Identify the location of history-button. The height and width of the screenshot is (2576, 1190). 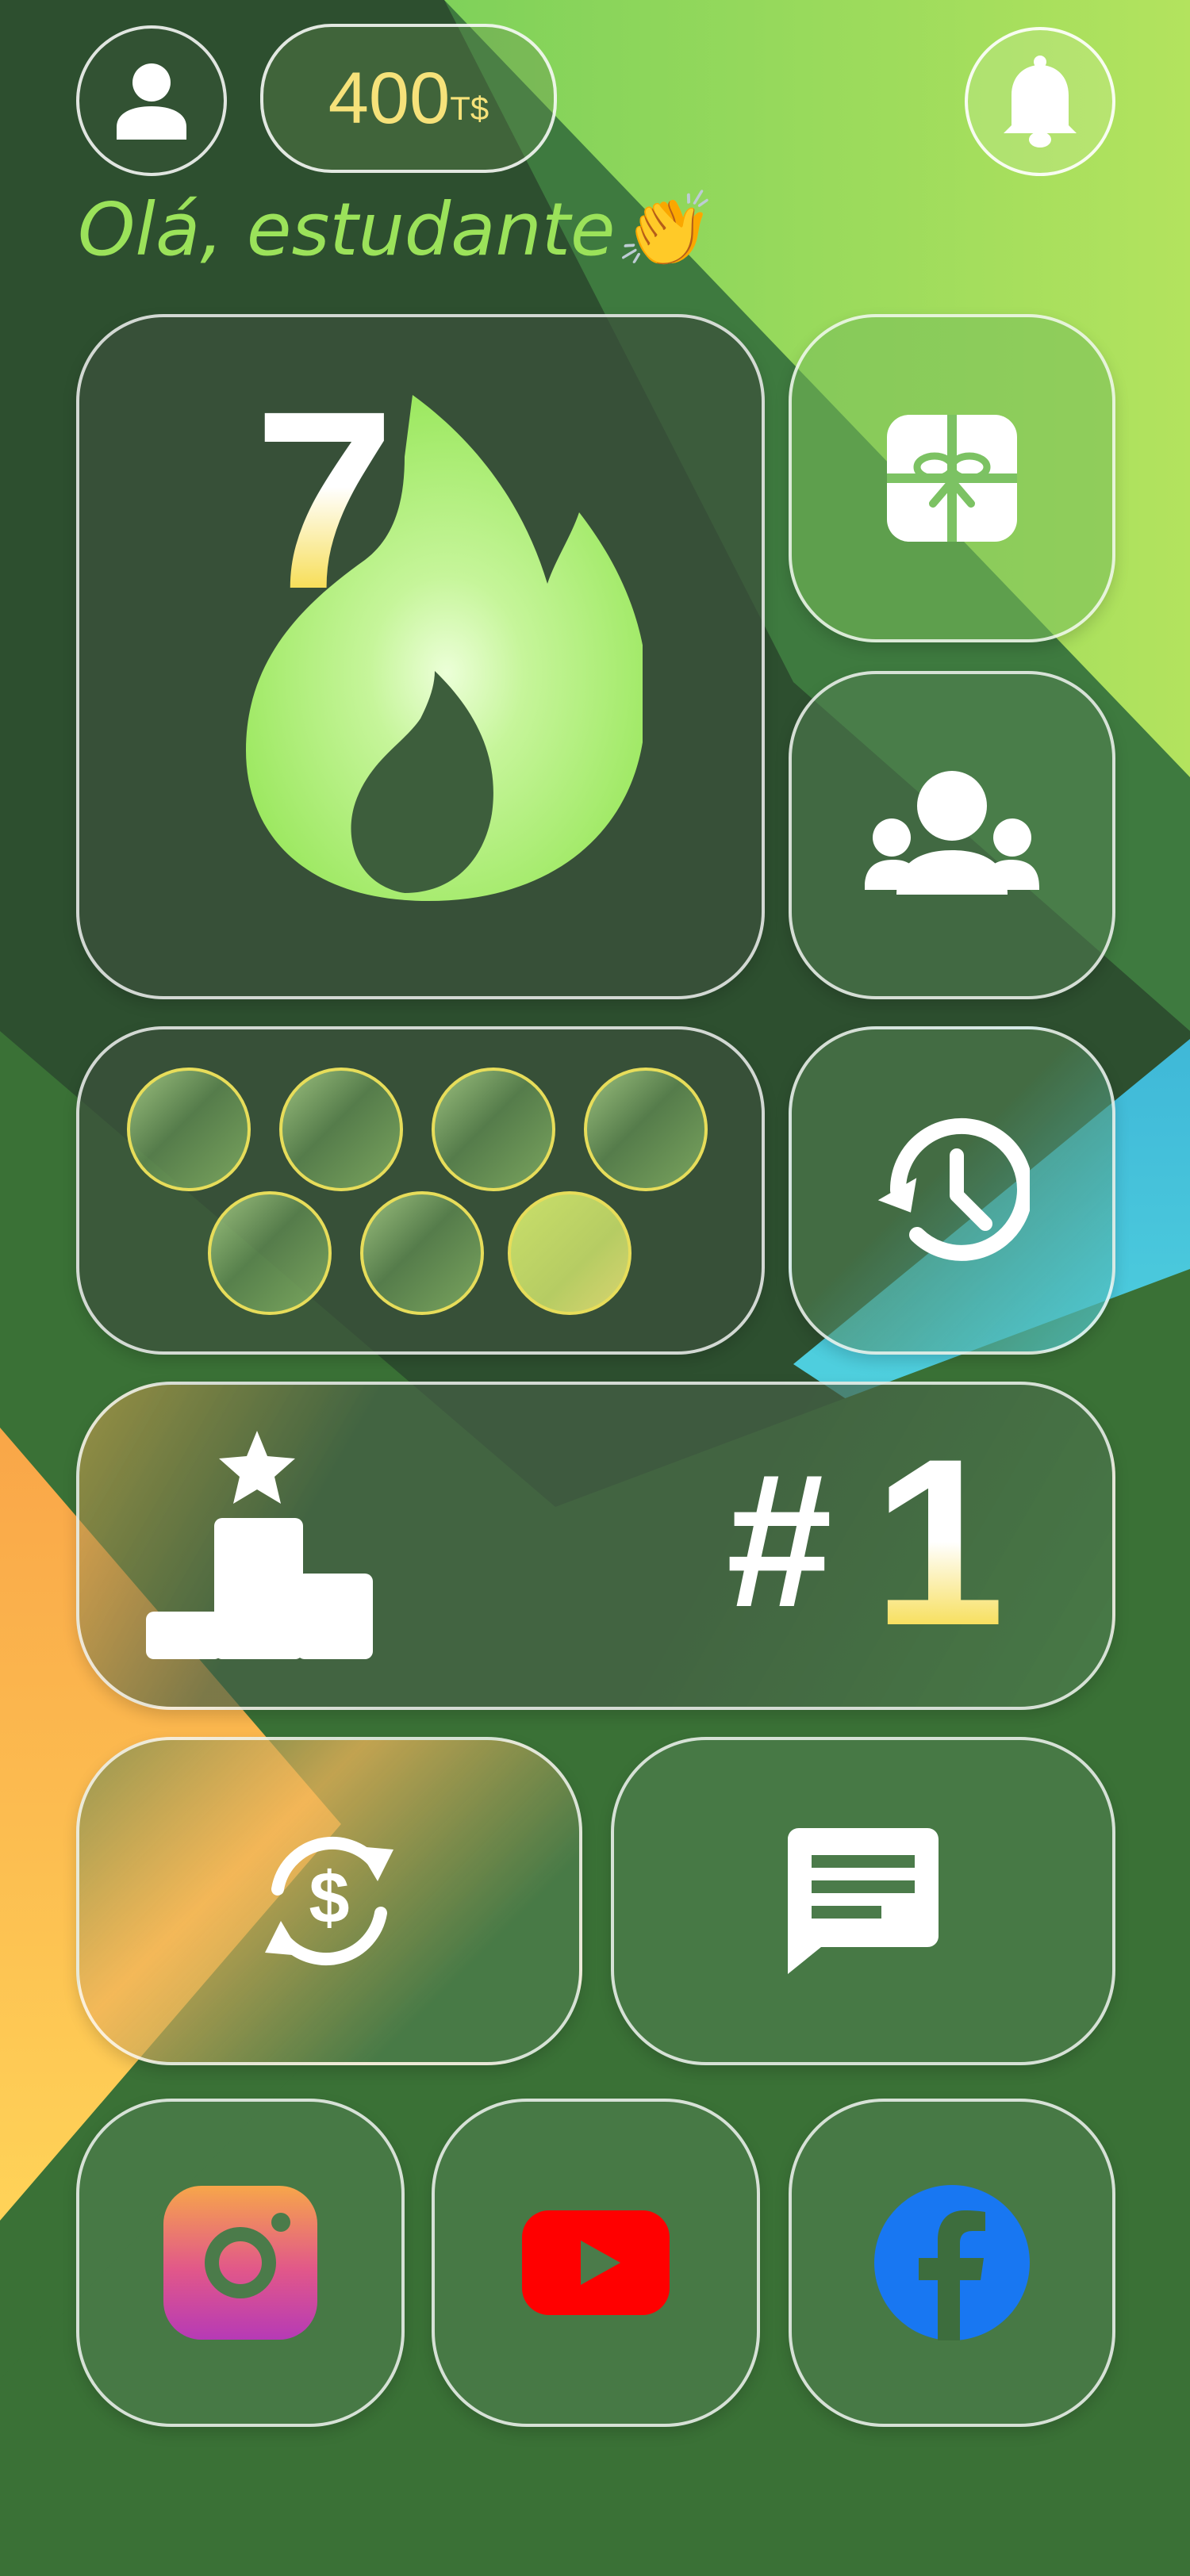
(952, 1191).